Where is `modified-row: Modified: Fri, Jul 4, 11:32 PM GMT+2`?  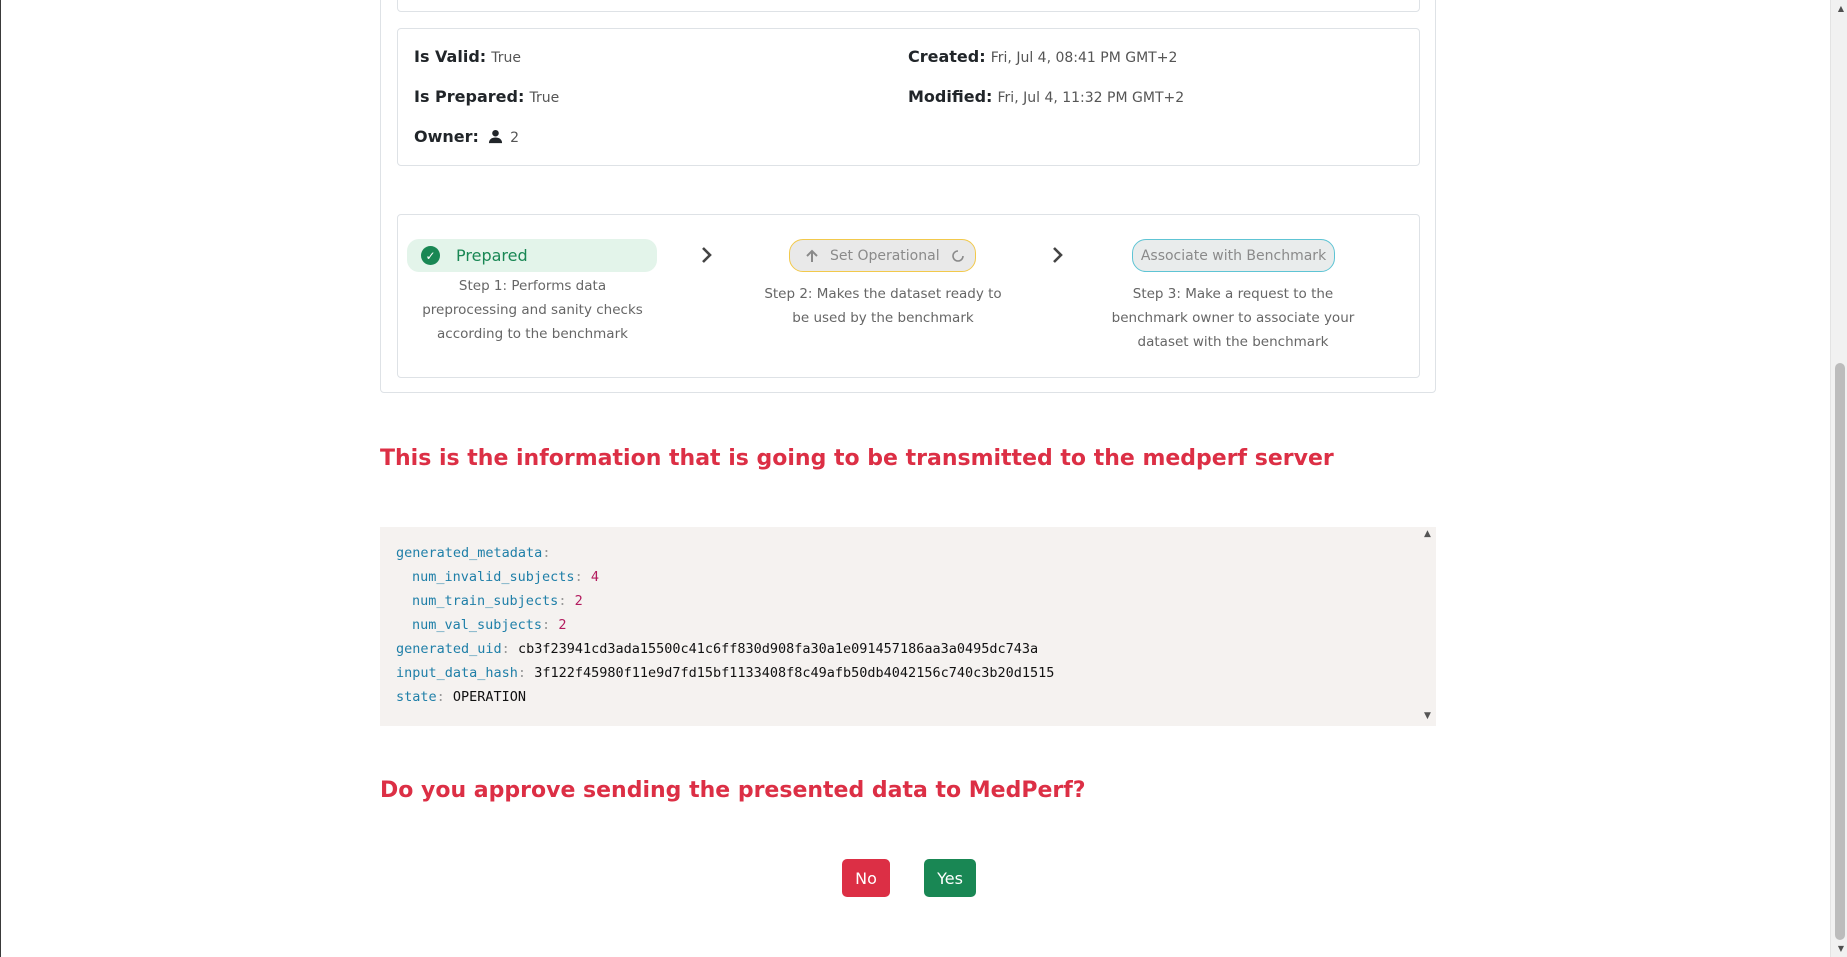
modified-row: Modified: Fri, Jul 4, 11:32 PM GMT+2 is located at coordinates (1046, 96).